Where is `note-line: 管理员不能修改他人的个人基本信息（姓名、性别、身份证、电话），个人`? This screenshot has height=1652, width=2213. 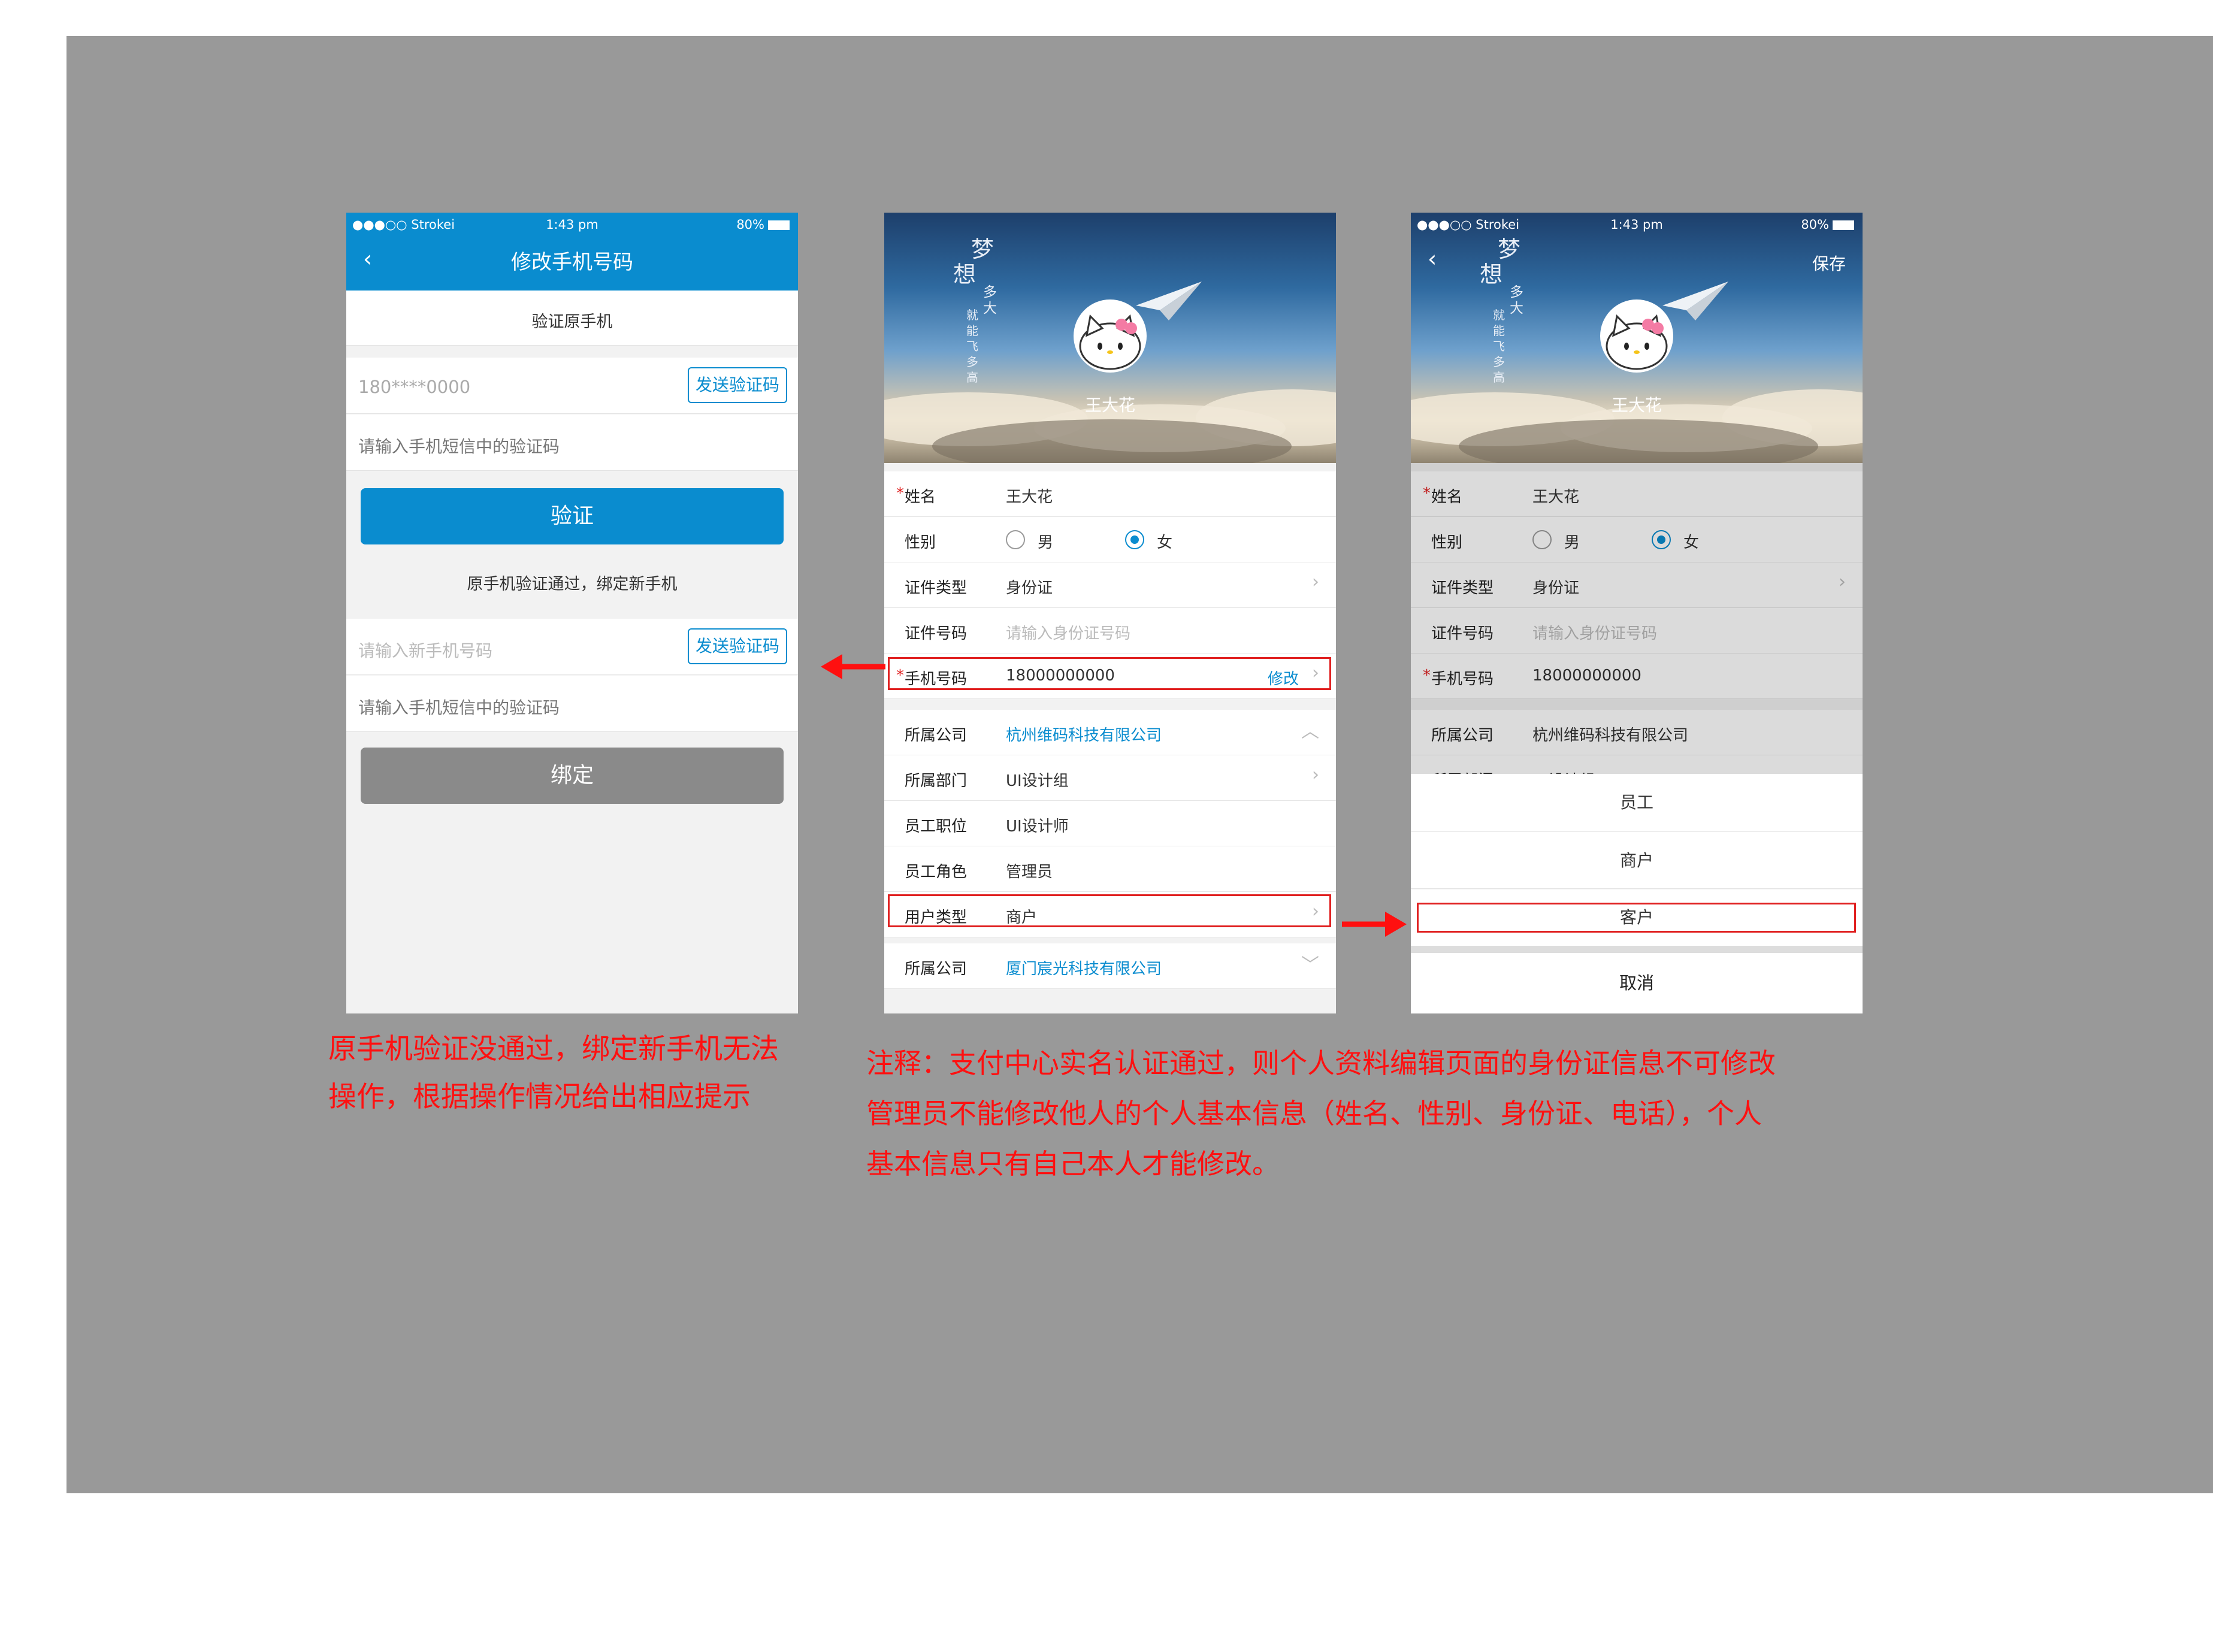 note-line: 管理员不能修改他人的个人基本信息（姓名、性别、身份证、电话），个人 is located at coordinates (1314, 1113).